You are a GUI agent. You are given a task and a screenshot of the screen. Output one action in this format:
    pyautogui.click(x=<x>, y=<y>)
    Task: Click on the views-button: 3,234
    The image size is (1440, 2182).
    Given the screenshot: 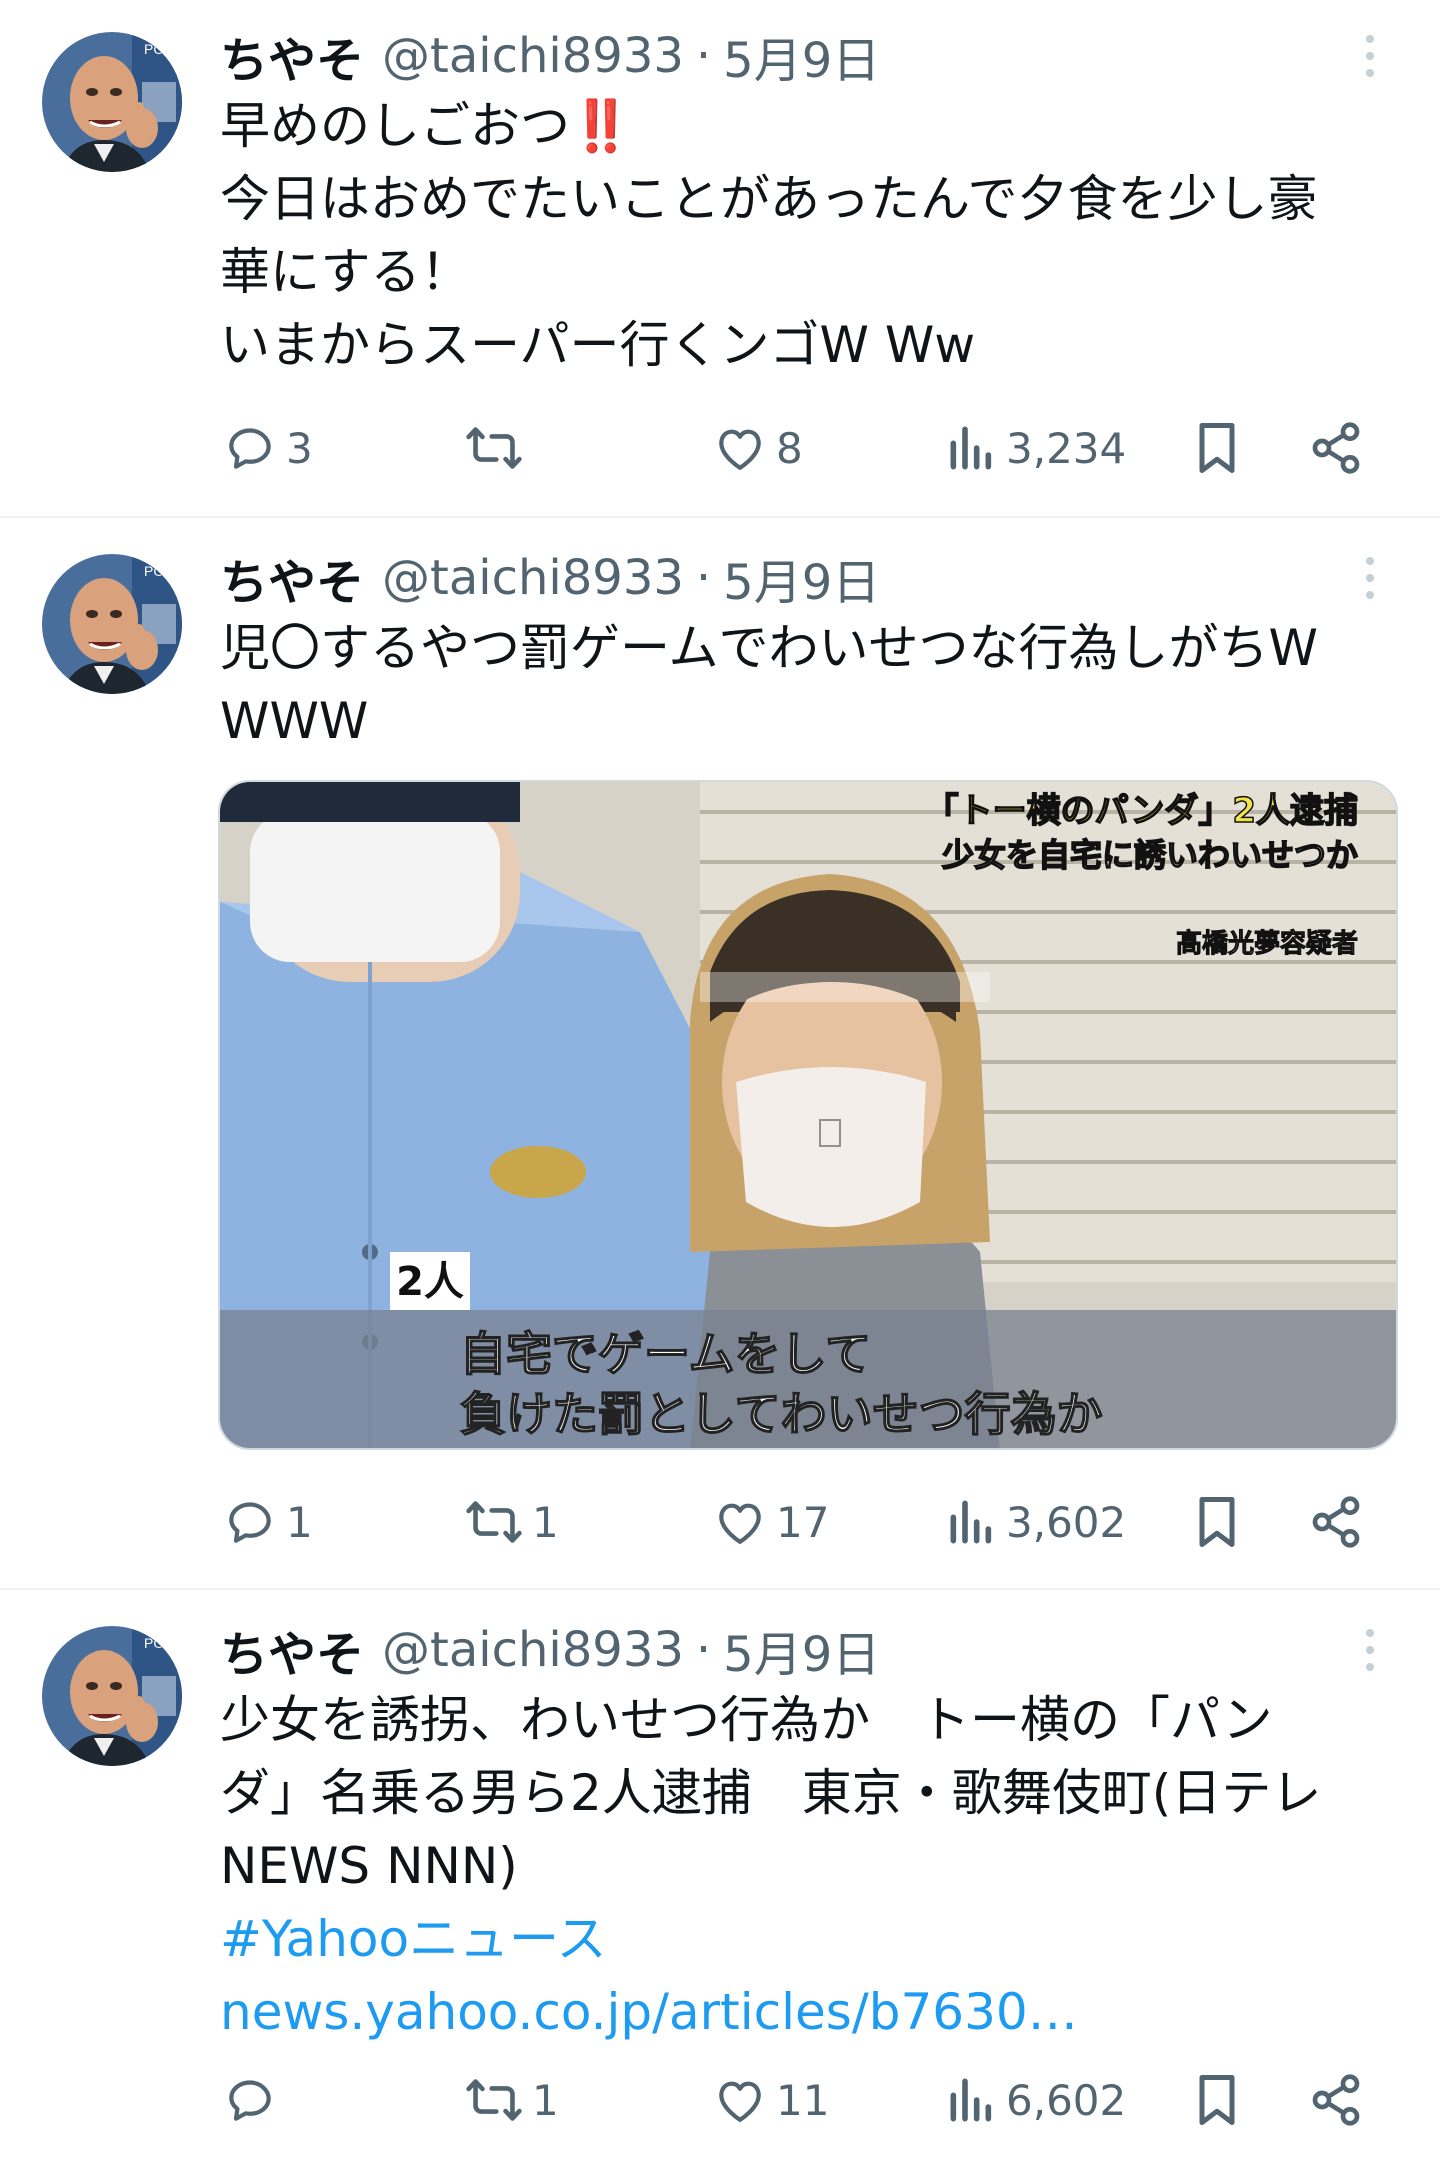 What is the action you would take?
    pyautogui.click(x=1036, y=448)
    